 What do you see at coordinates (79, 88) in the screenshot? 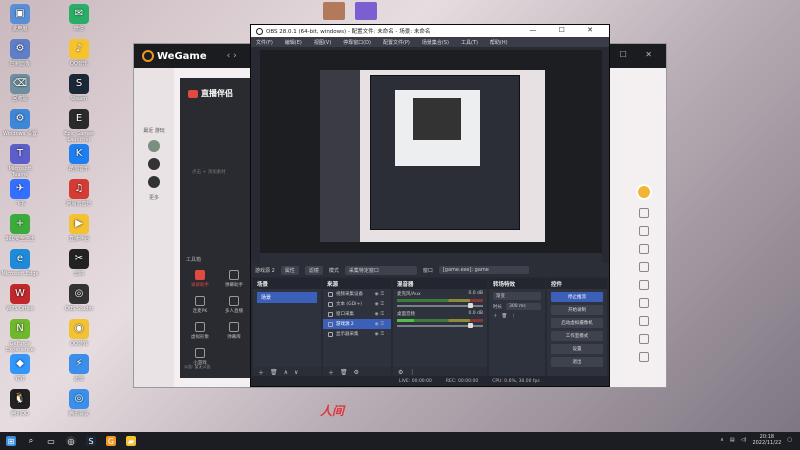
I see `desktop-icon: S Steam` at bounding box center [79, 88].